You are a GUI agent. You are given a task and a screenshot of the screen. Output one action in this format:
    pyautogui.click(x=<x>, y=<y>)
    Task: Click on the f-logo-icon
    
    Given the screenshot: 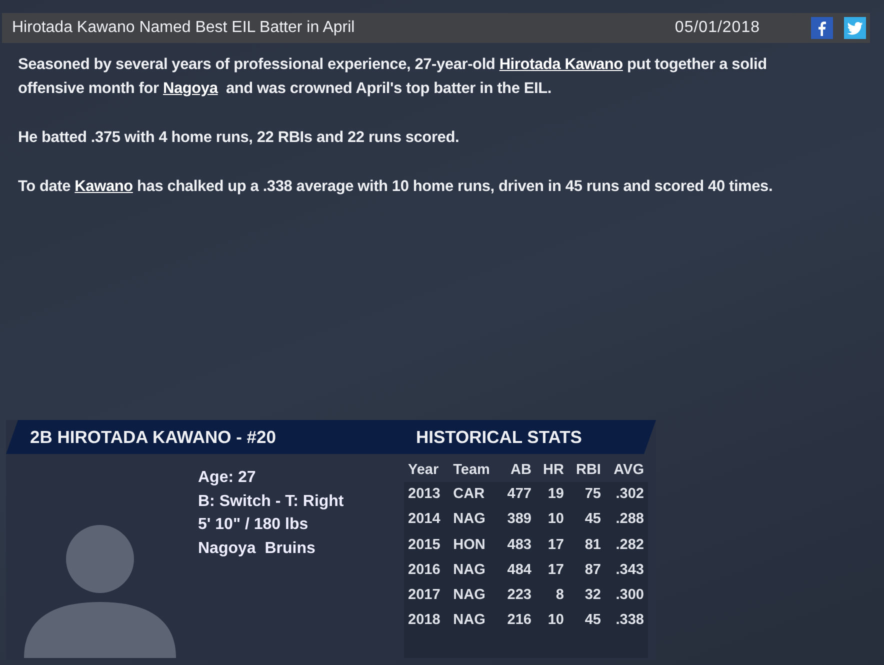 What is the action you would take?
    pyautogui.click(x=822, y=28)
    